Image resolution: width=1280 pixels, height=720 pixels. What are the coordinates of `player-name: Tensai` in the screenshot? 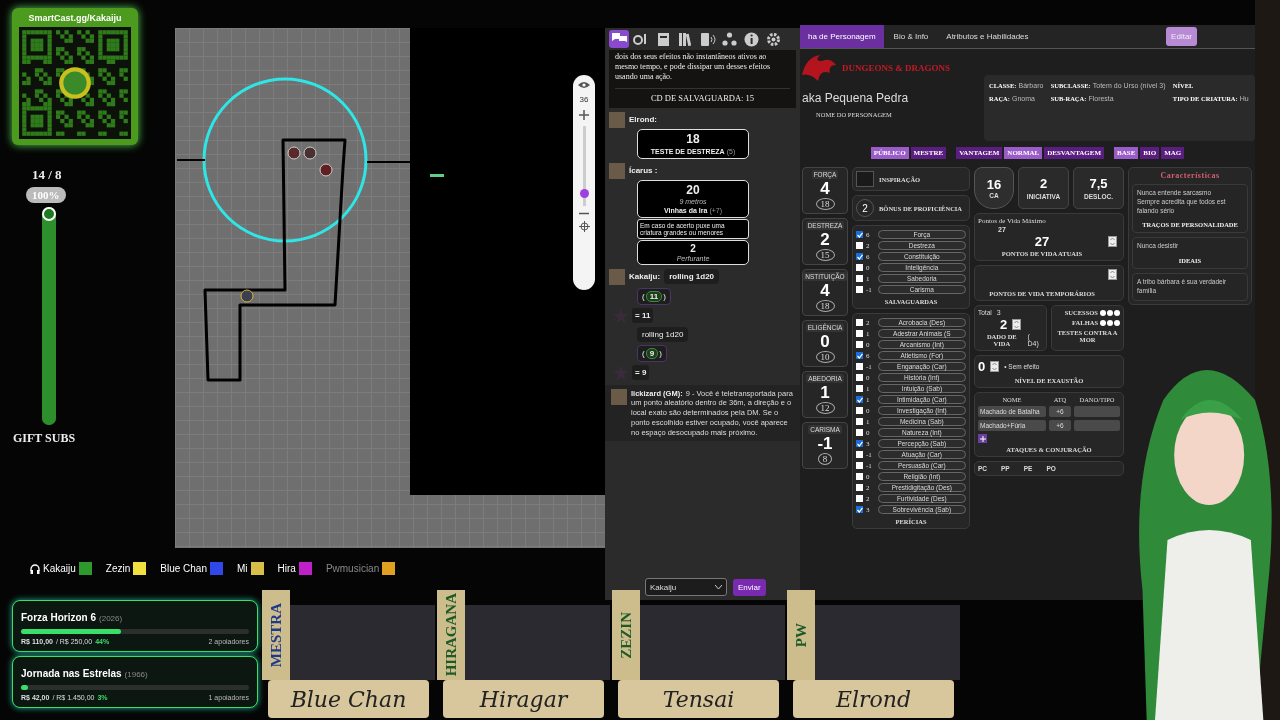 It's located at (698, 699).